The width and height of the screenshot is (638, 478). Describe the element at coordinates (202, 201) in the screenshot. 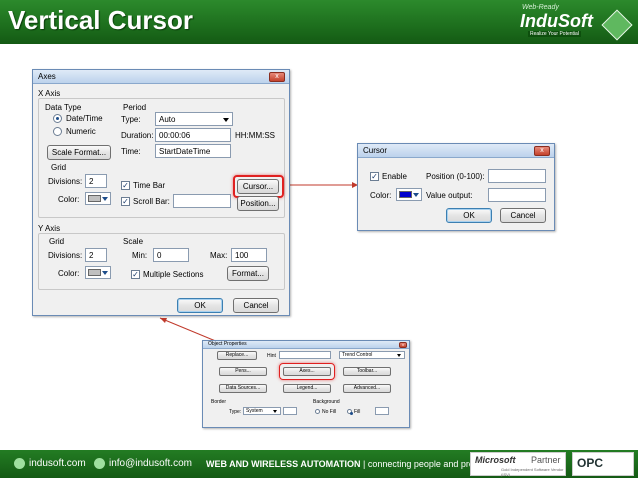

I see `scroll-bar-field` at that location.